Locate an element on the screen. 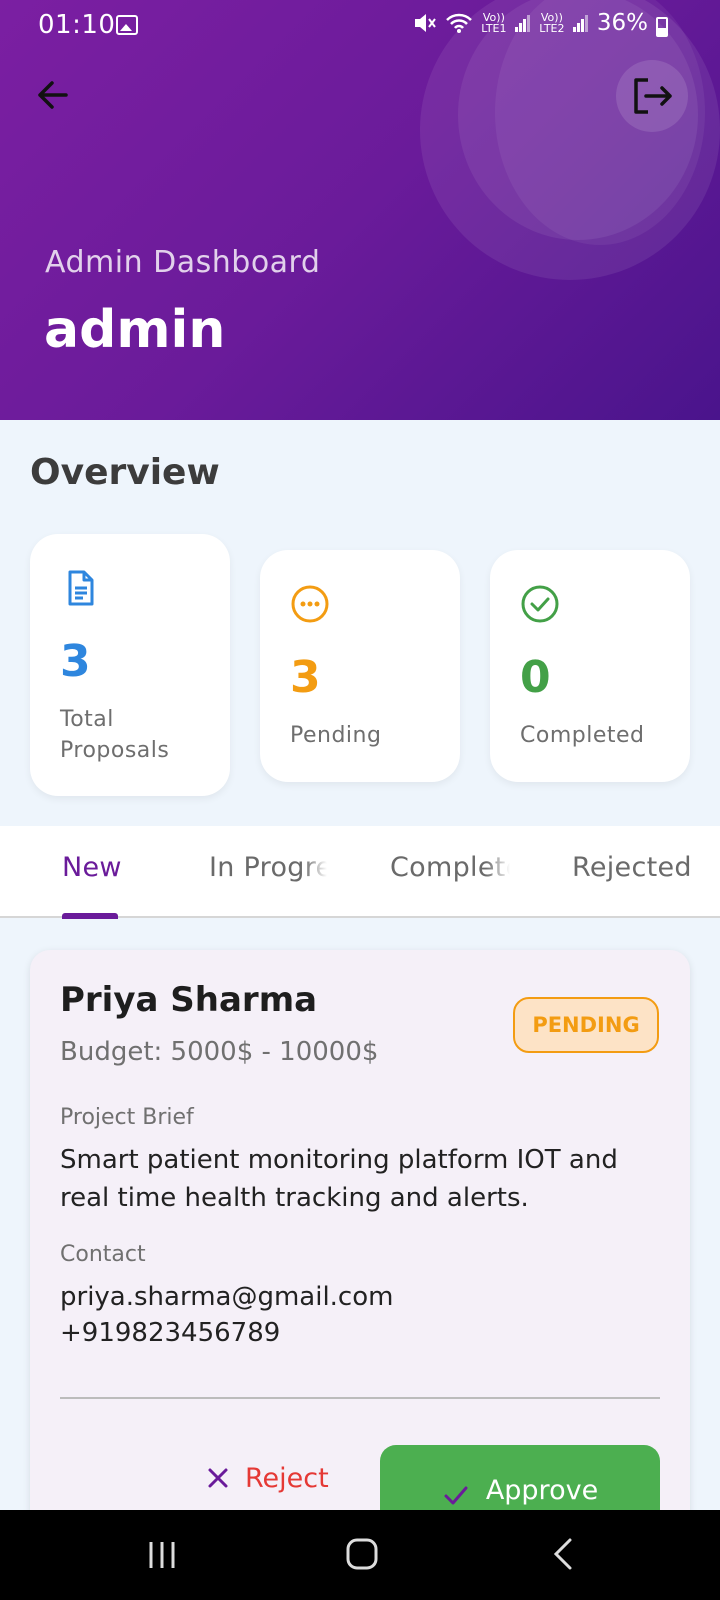 This screenshot has width=720, height=1600. stat-card-completed: 0 Completed is located at coordinates (590, 666).